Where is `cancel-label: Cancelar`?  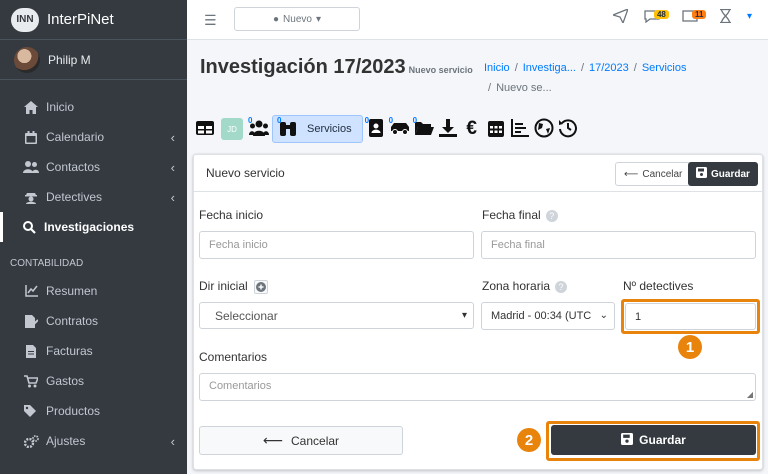 cancel-label: Cancelar is located at coordinates (662, 174).